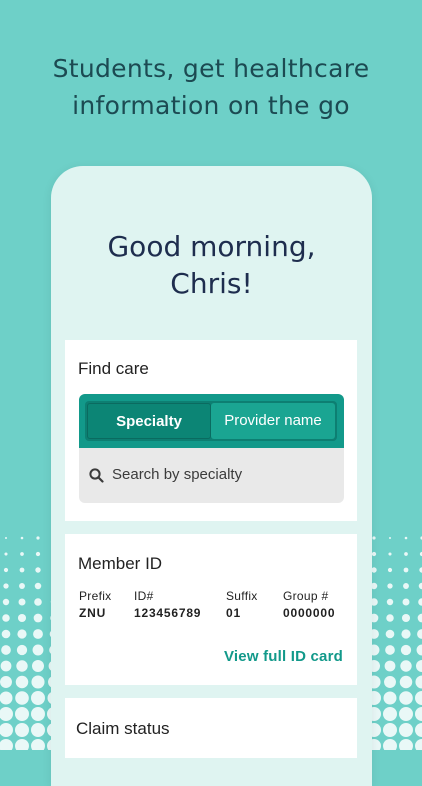  What do you see at coordinates (211, 283) in the screenshot?
I see `greeting-line-2: Chris!` at bounding box center [211, 283].